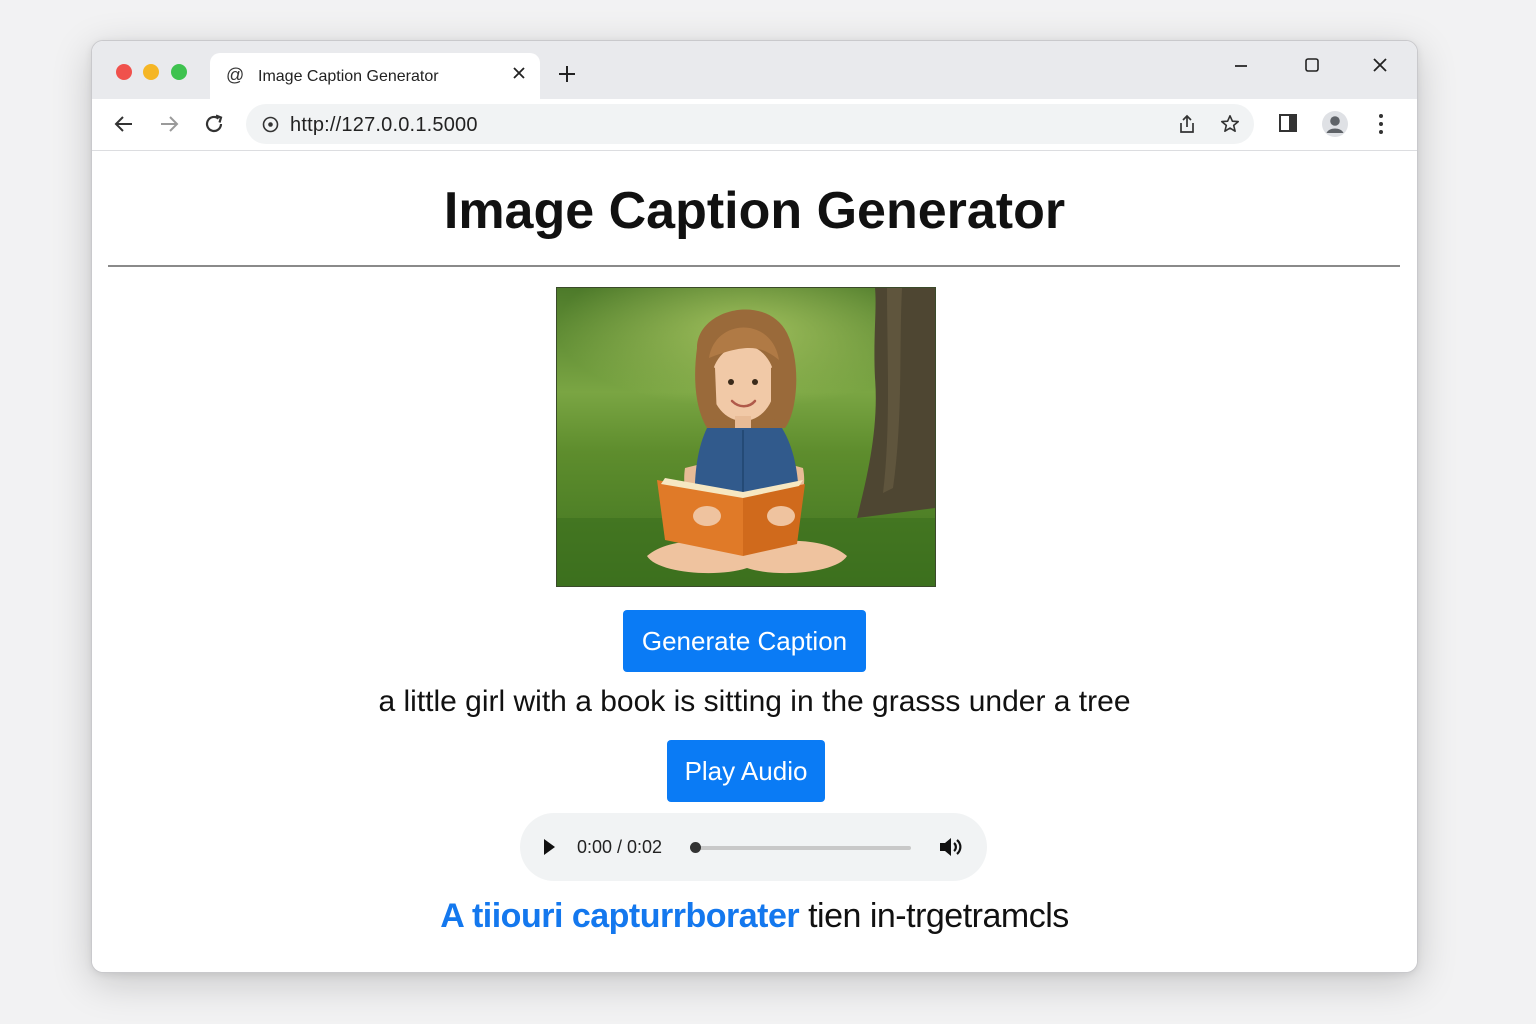  I want to click on close-icon, so click(1380, 67).